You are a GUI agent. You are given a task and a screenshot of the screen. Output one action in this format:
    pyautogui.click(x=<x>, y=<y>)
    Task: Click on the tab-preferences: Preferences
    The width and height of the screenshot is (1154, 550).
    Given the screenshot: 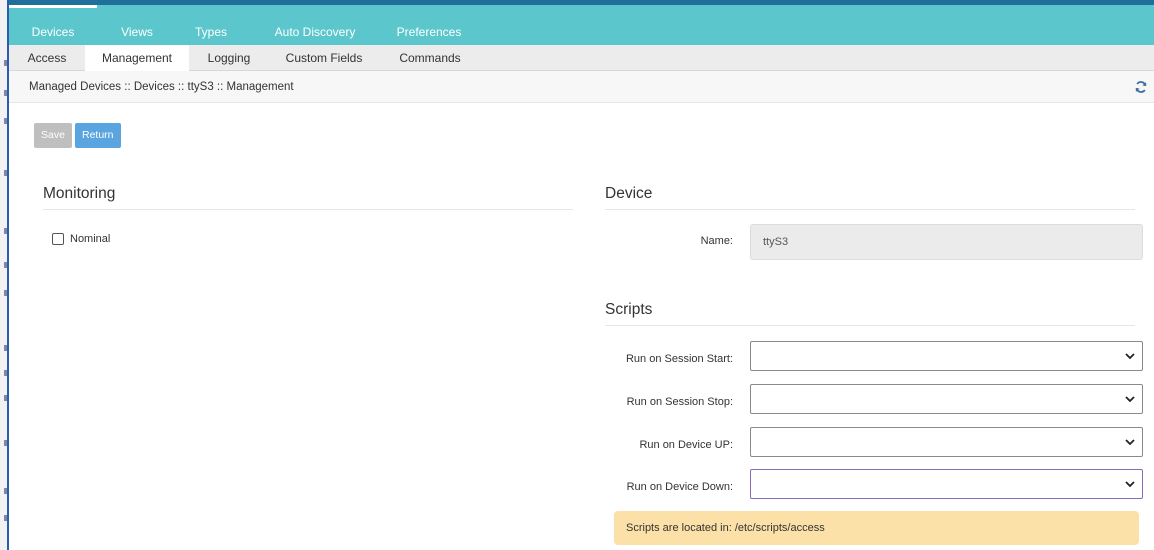 What is the action you would take?
    pyautogui.click(x=429, y=25)
    